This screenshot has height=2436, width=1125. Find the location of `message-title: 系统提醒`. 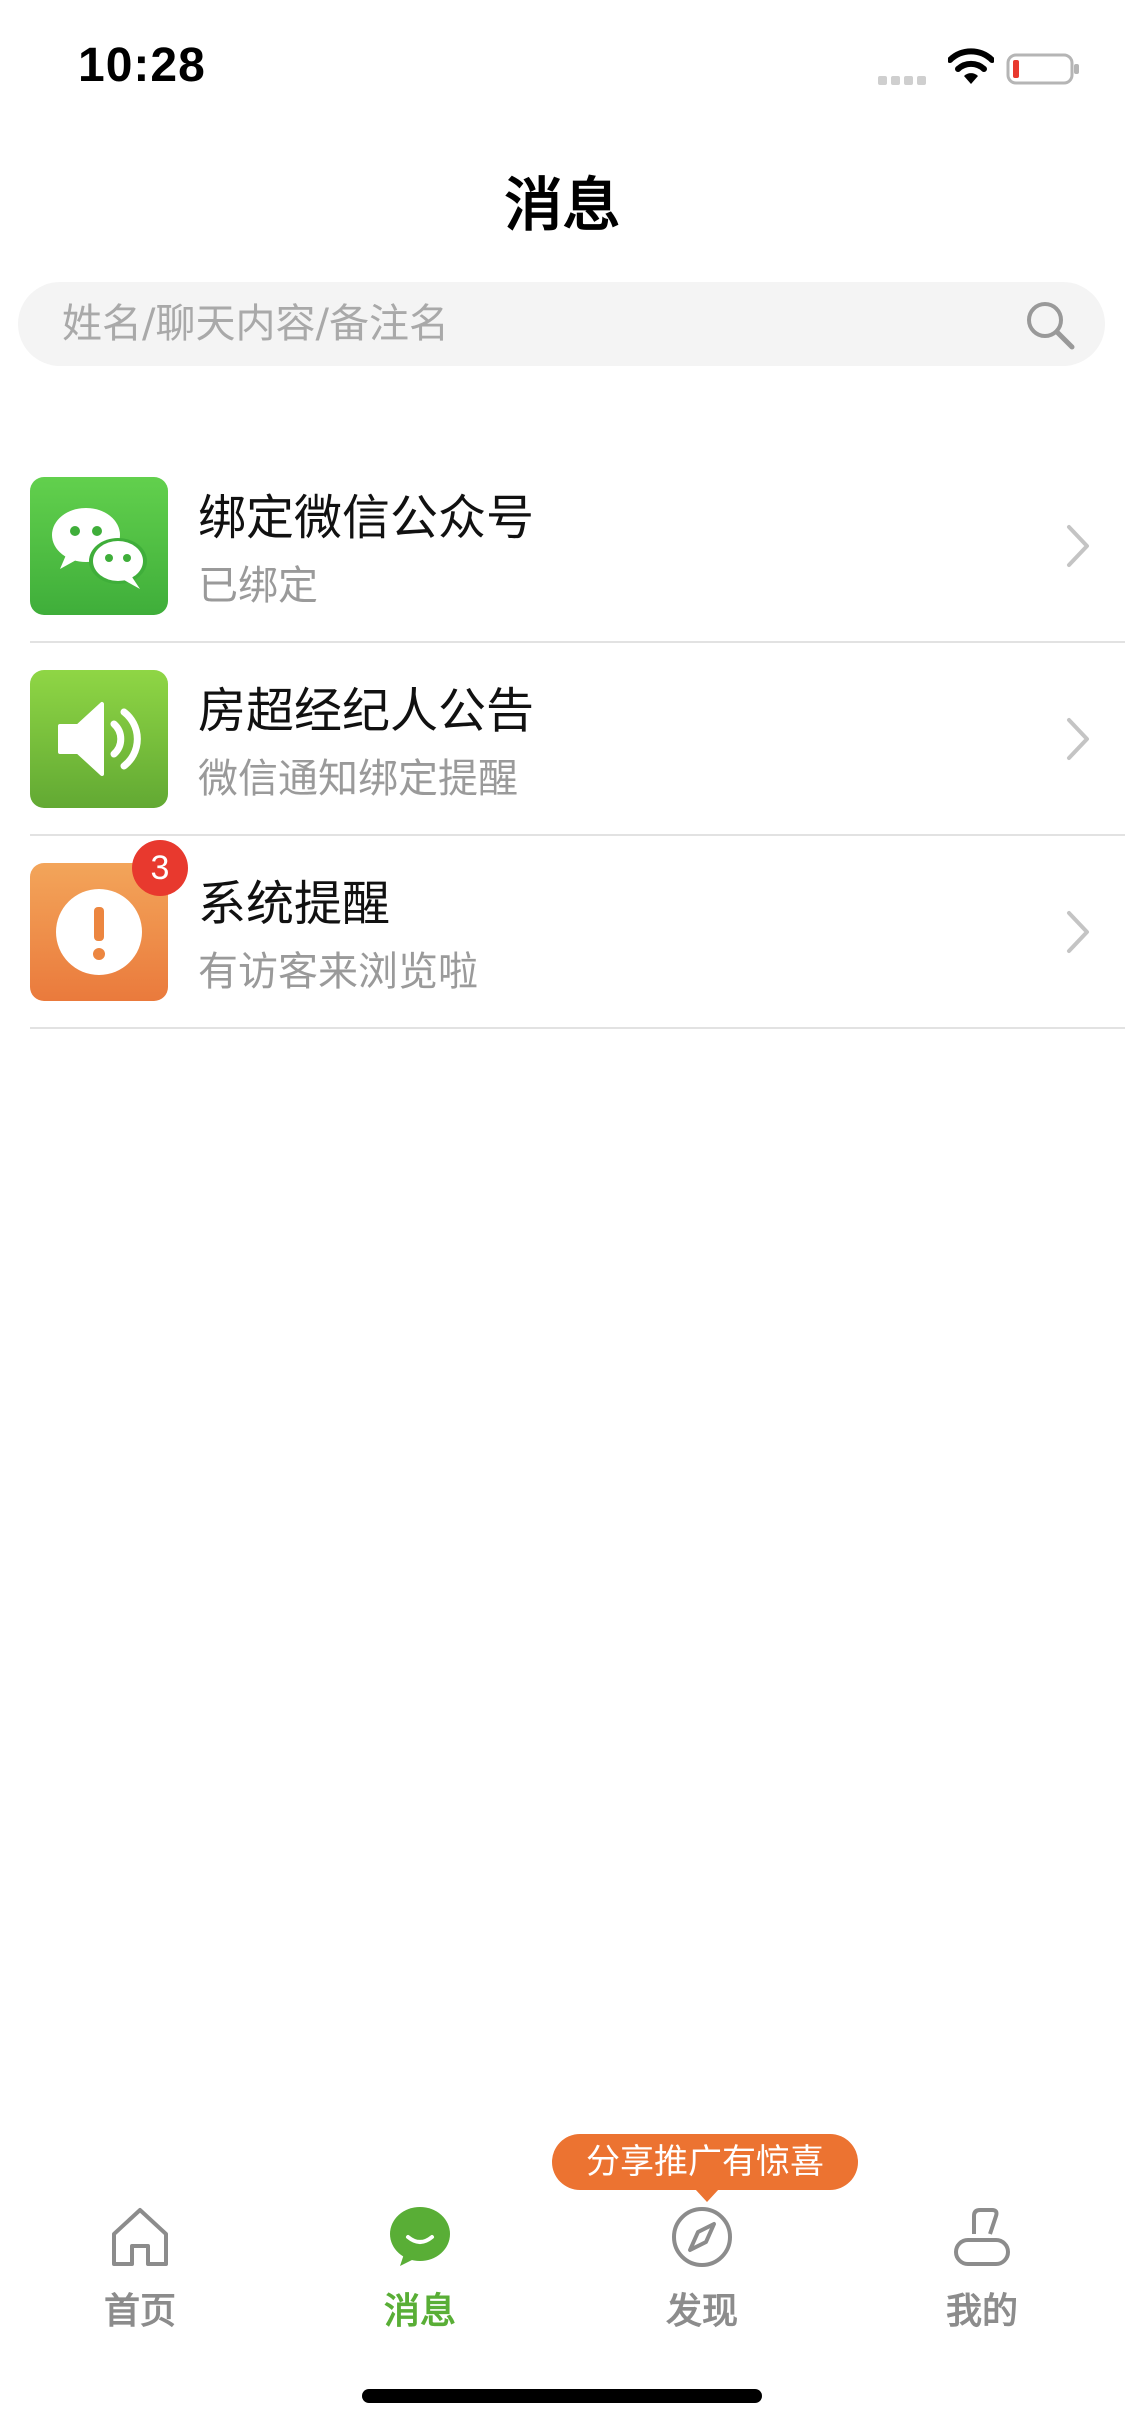

message-title: 系统提醒 is located at coordinates (294, 904).